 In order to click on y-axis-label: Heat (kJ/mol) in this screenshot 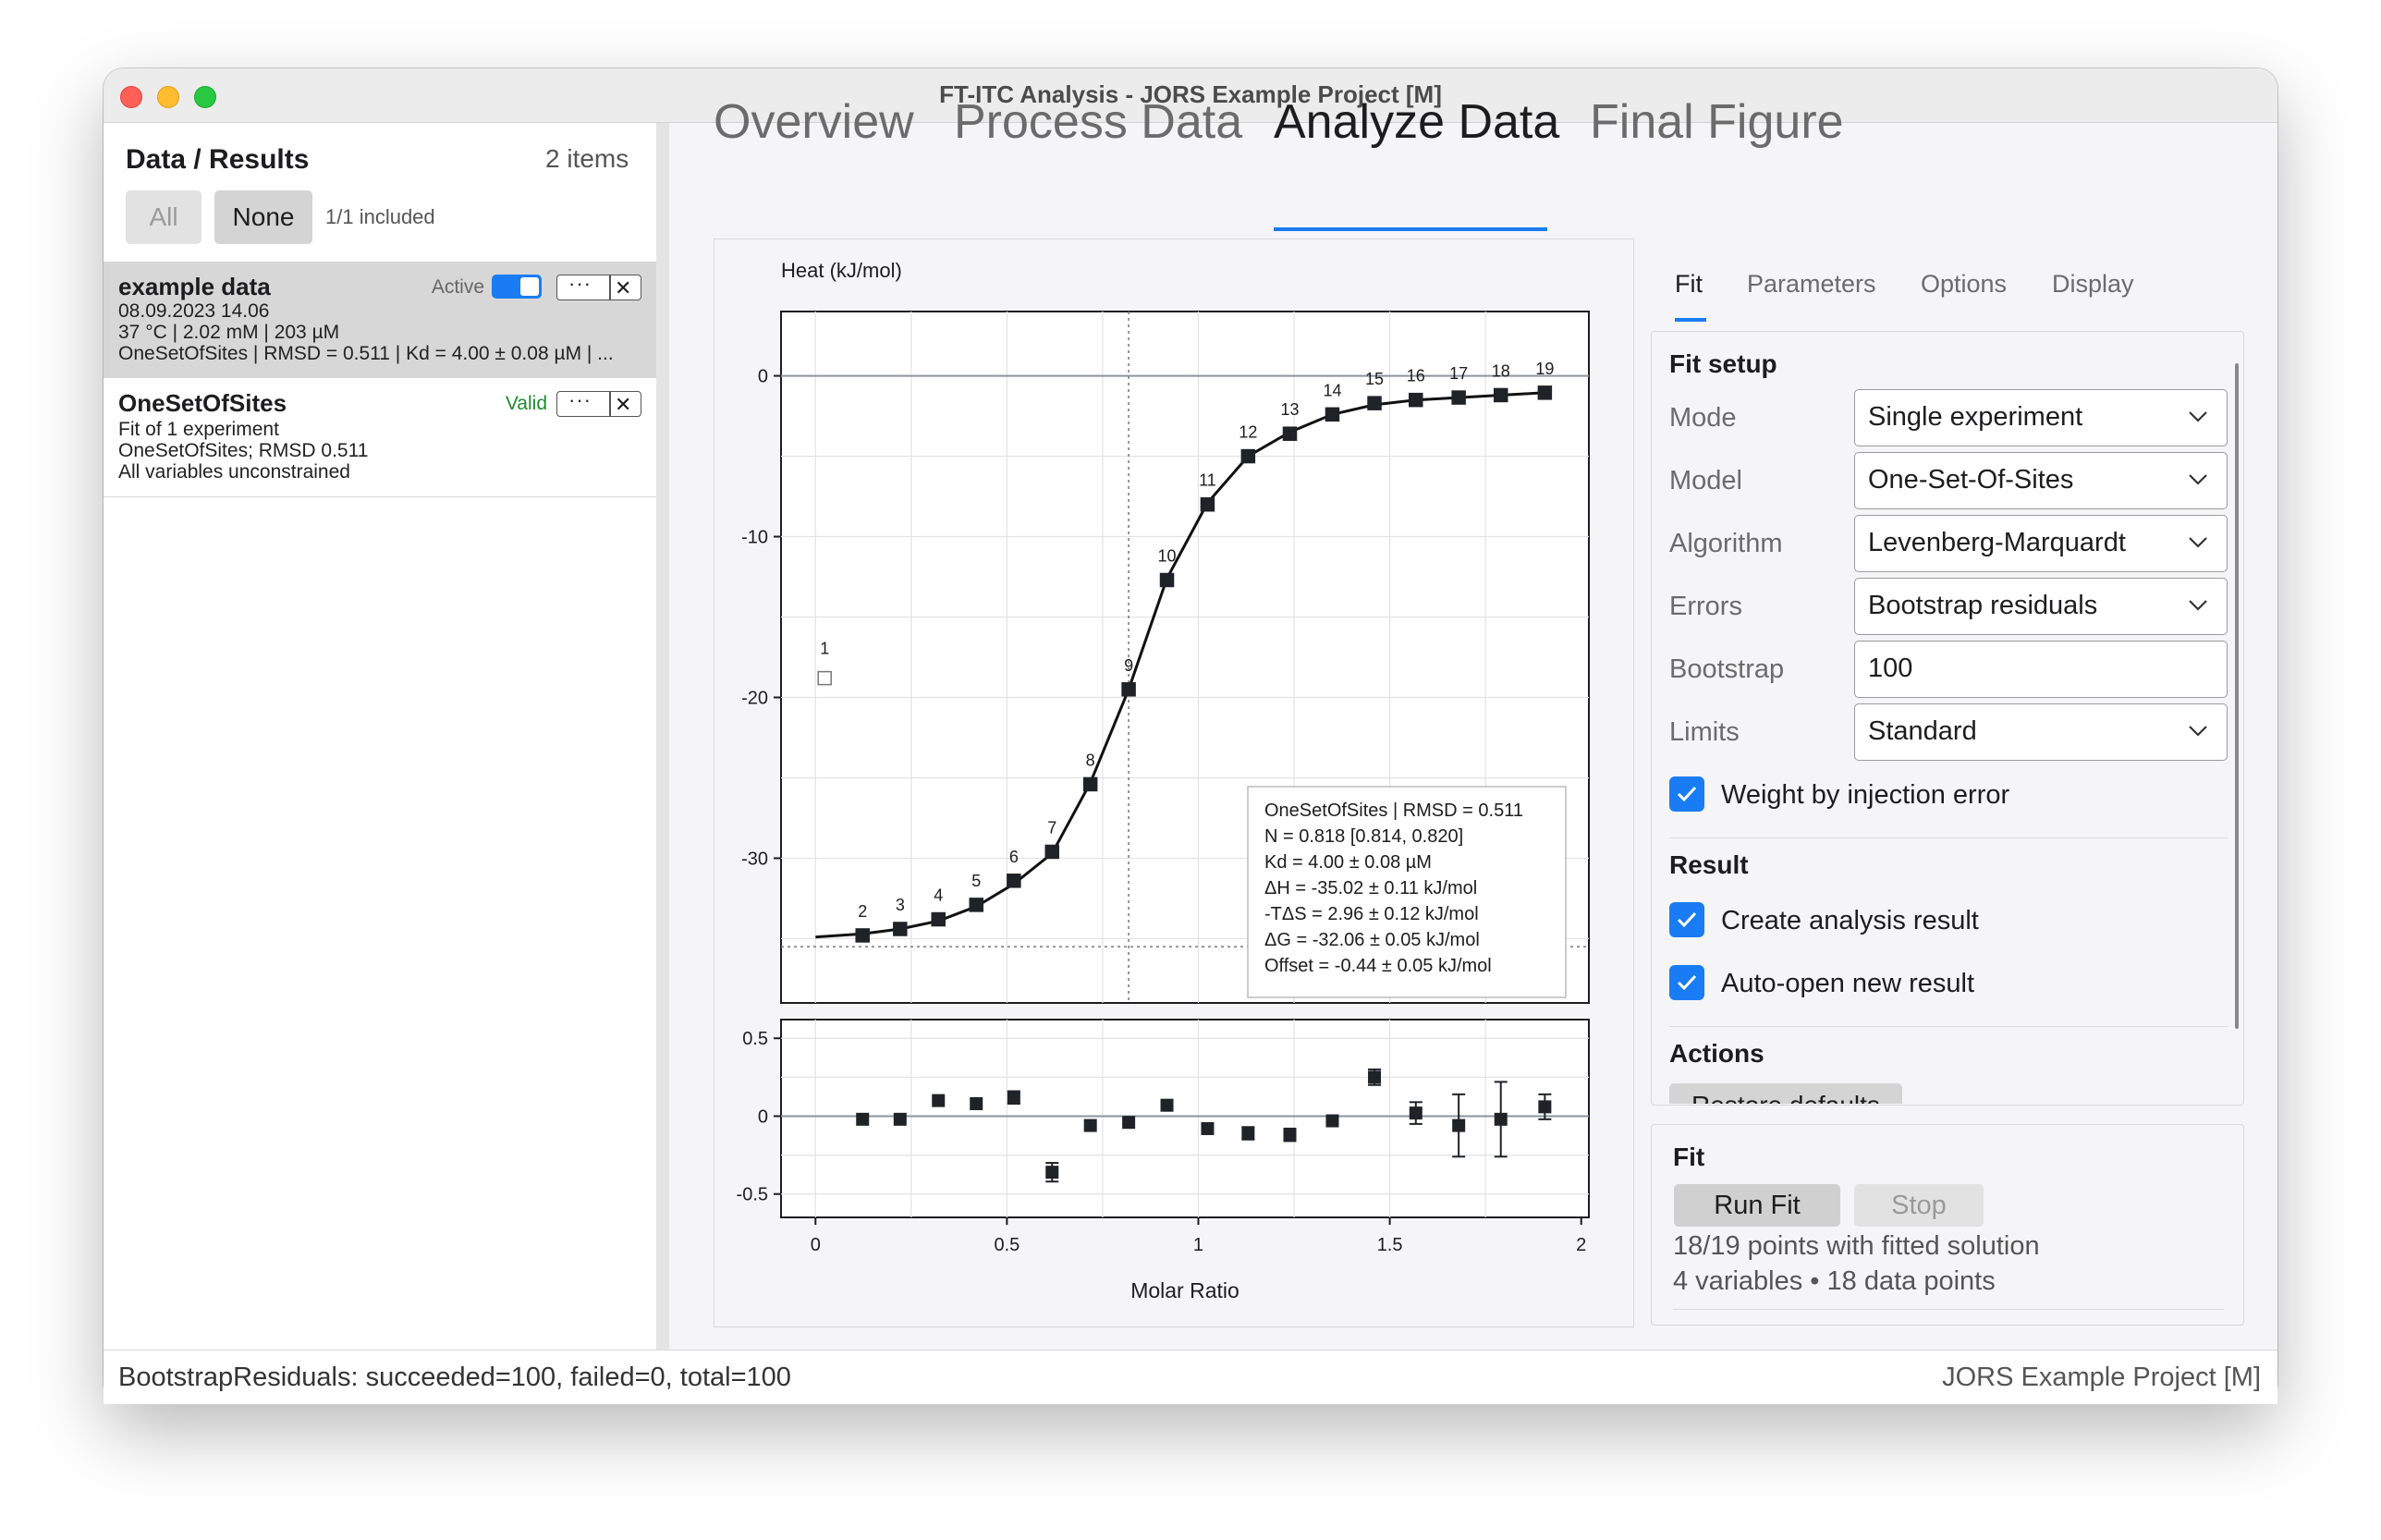, I will do `click(841, 270)`.